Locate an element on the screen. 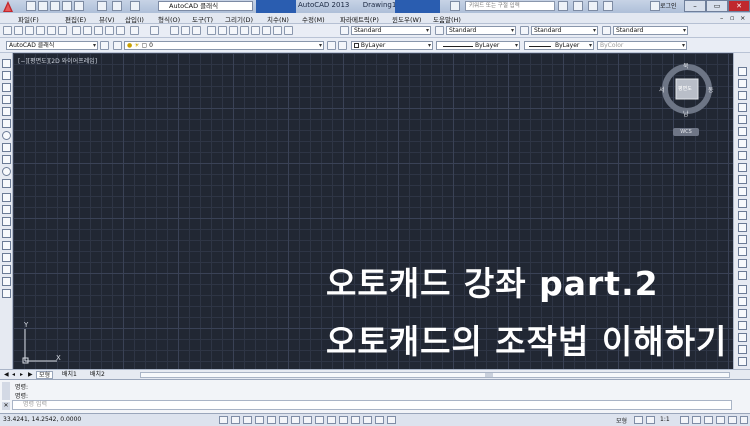 Image resolution: width=750 pixels, height=426 pixels. markup-icon is located at coordinates (266, 30).